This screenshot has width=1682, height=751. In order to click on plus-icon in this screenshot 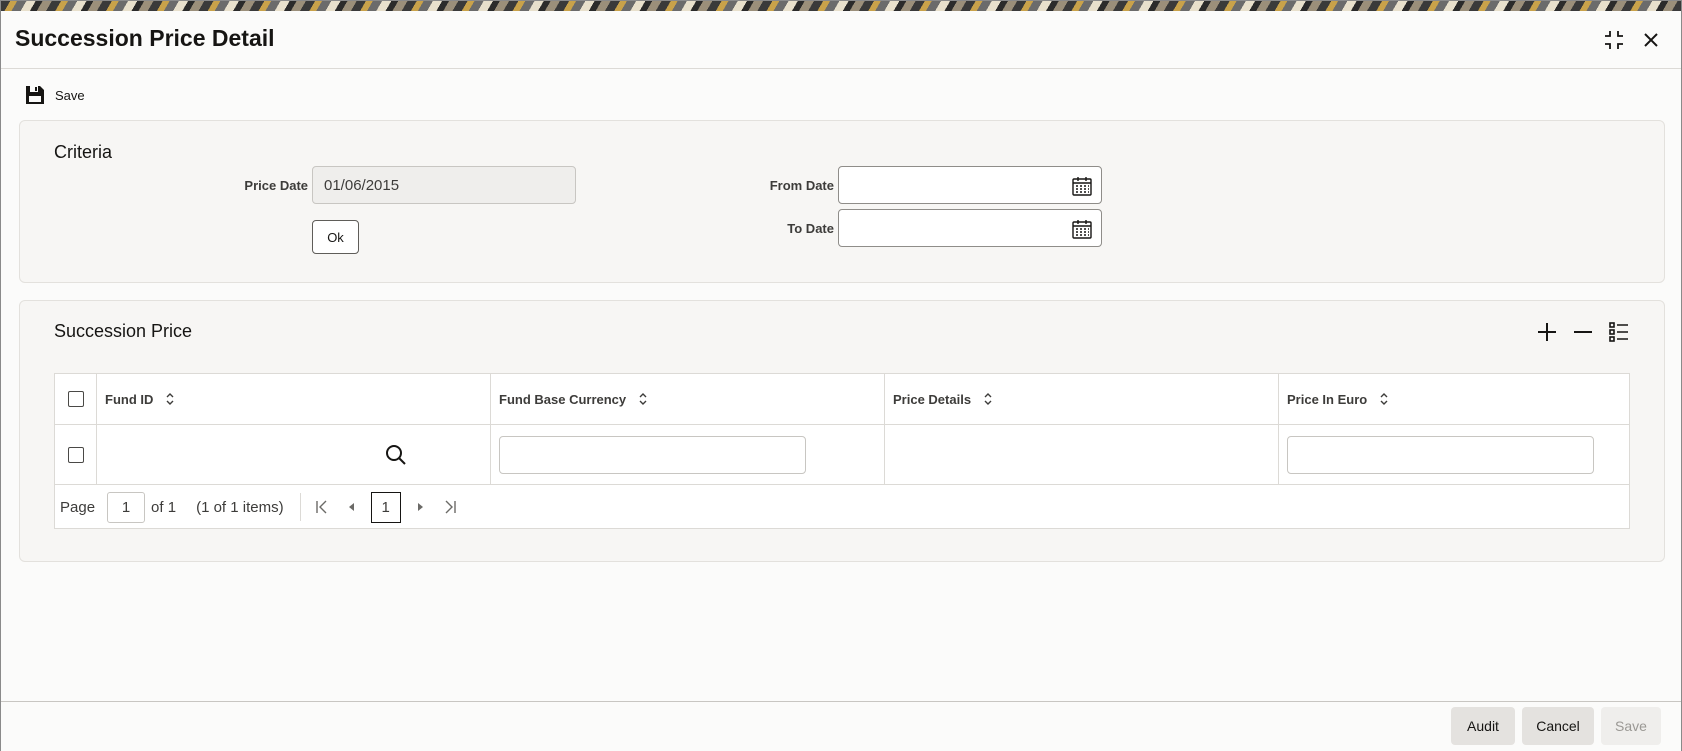, I will do `click(1547, 332)`.